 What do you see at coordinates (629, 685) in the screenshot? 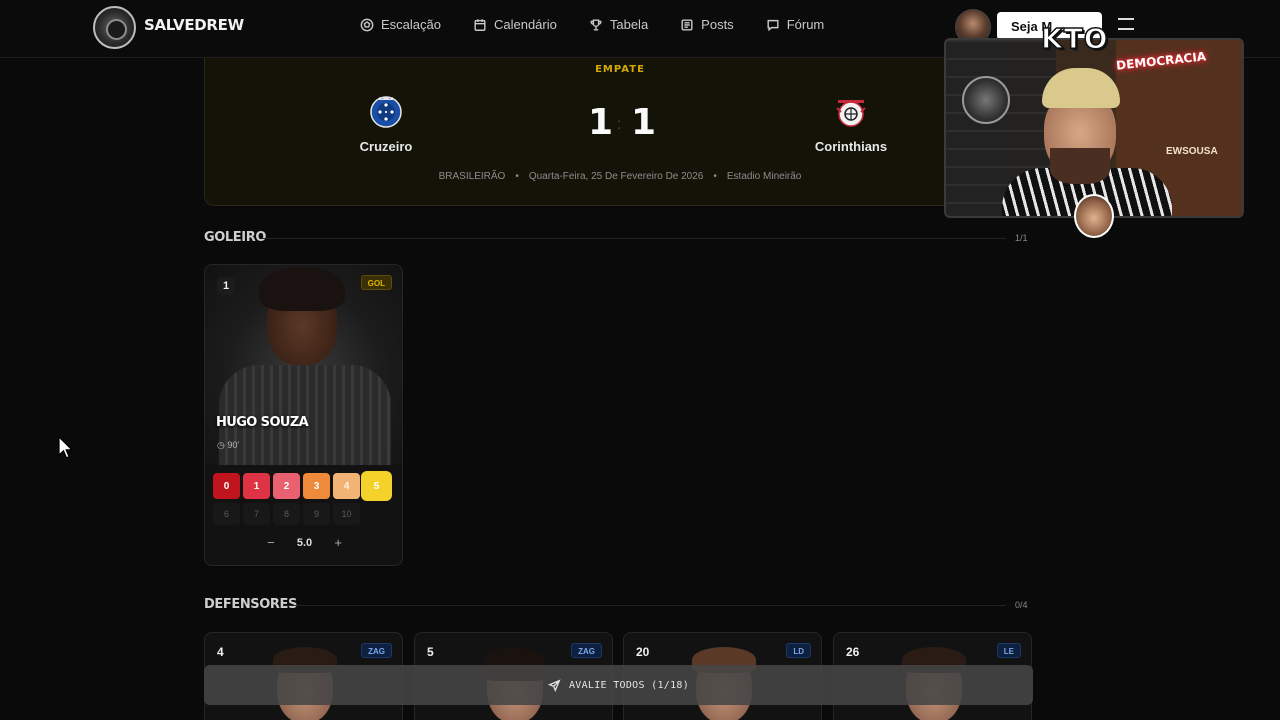
I see `rate-all-label: AVALIE TODOS (1/18)` at bounding box center [629, 685].